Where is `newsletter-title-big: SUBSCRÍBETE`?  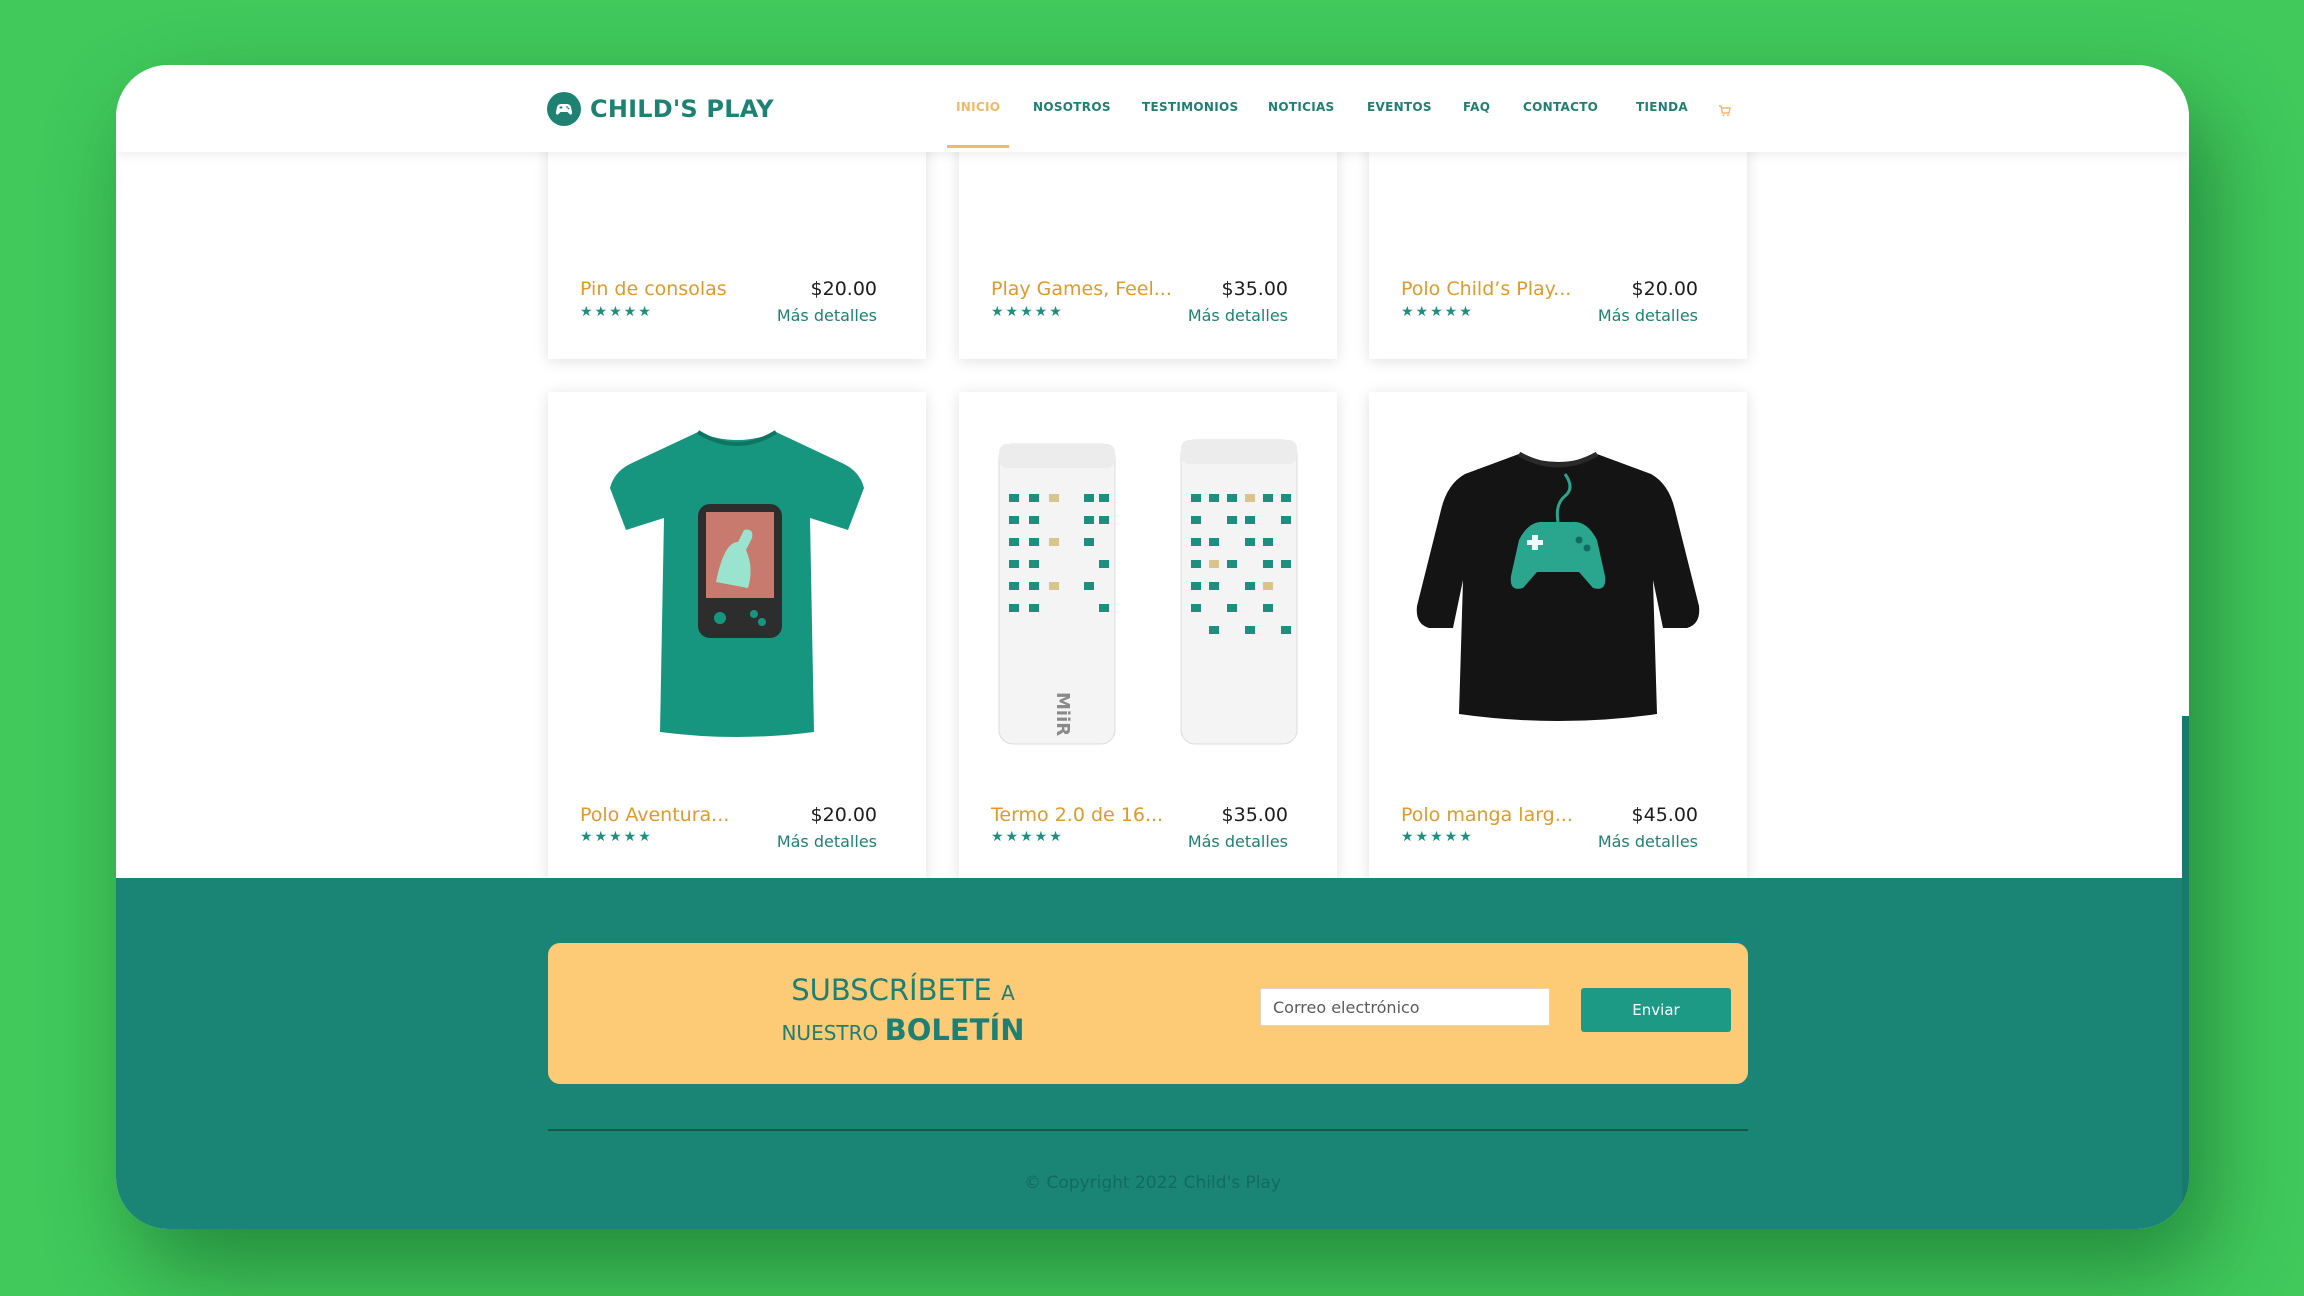
newsletter-title-big: SUBSCRÍBETE is located at coordinates (891, 990).